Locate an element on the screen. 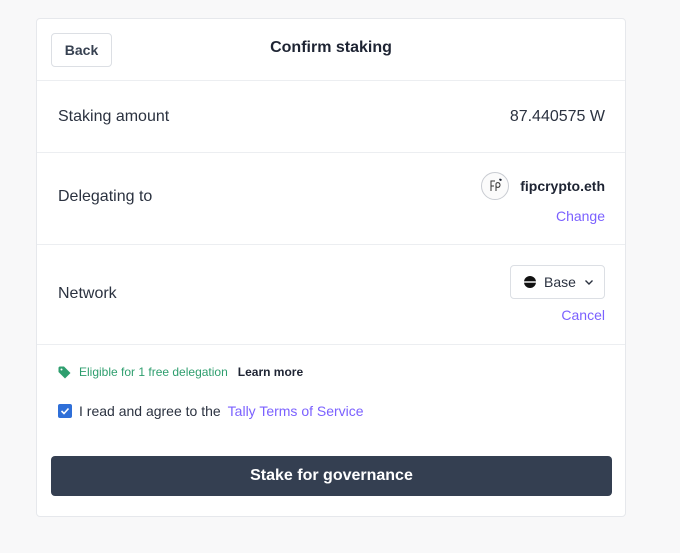 This screenshot has width=680, height=553. tag-icon is located at coordinates (64, 372).